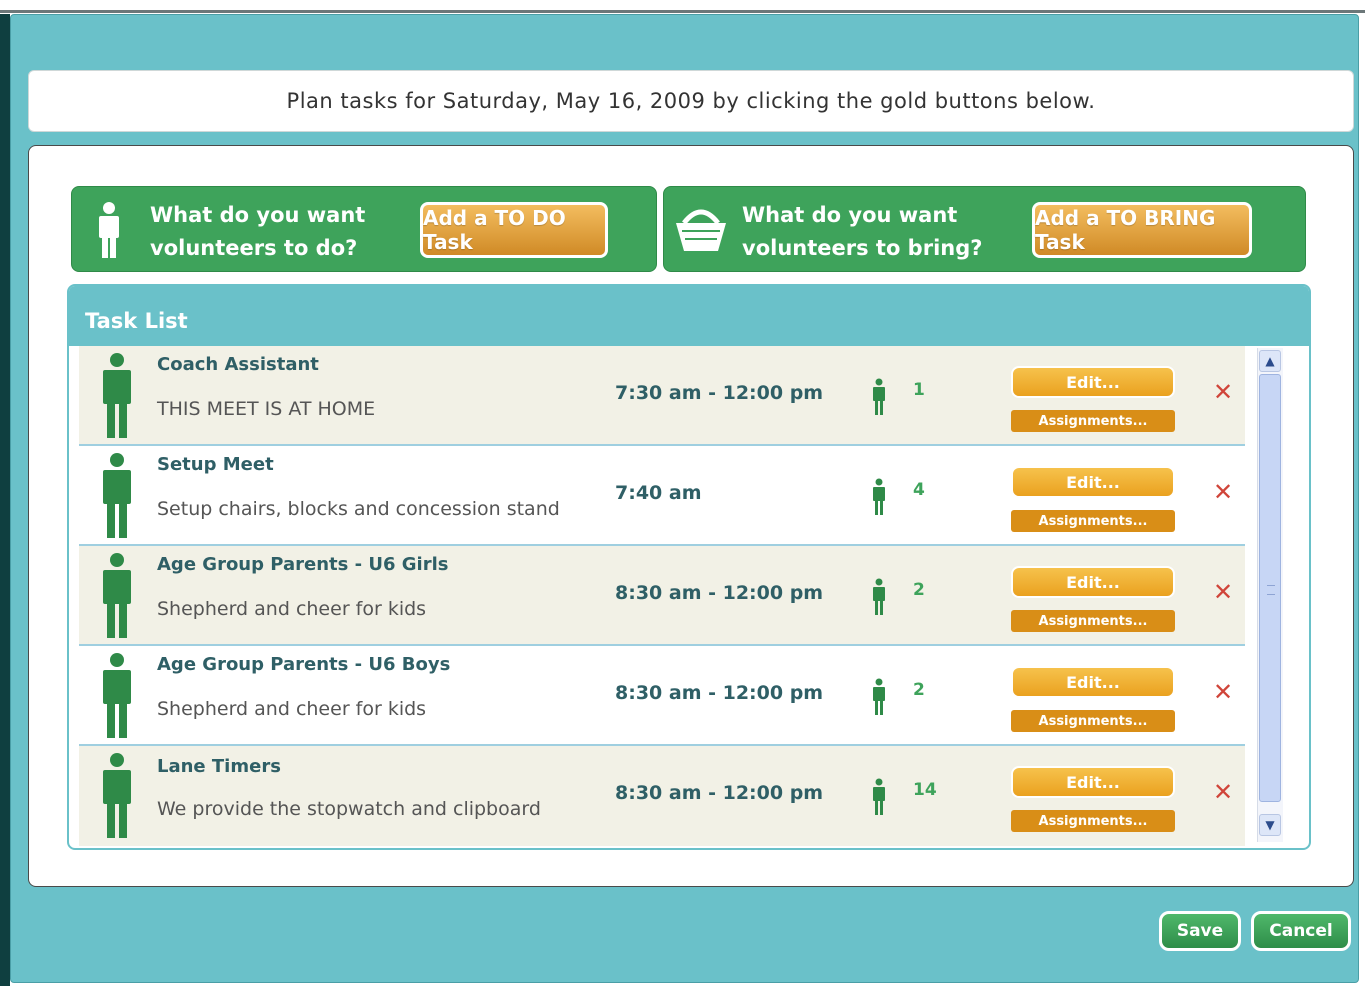 This screenshot has width=1365, height=986. What do you see at coordinates (1270, 825) in the screenshot?
I see `scroll-down-icon: ▼` at bounding box center [1270, 825].